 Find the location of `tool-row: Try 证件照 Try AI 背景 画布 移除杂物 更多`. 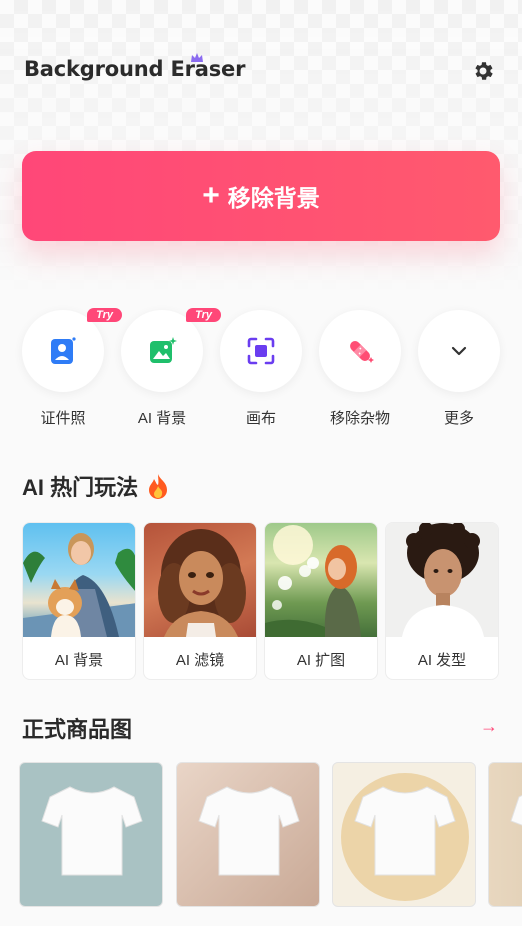

tool-row: Try 证件照 Try AI 背景 画布 移除杂物 更多 is located at coordinates (261, 374).